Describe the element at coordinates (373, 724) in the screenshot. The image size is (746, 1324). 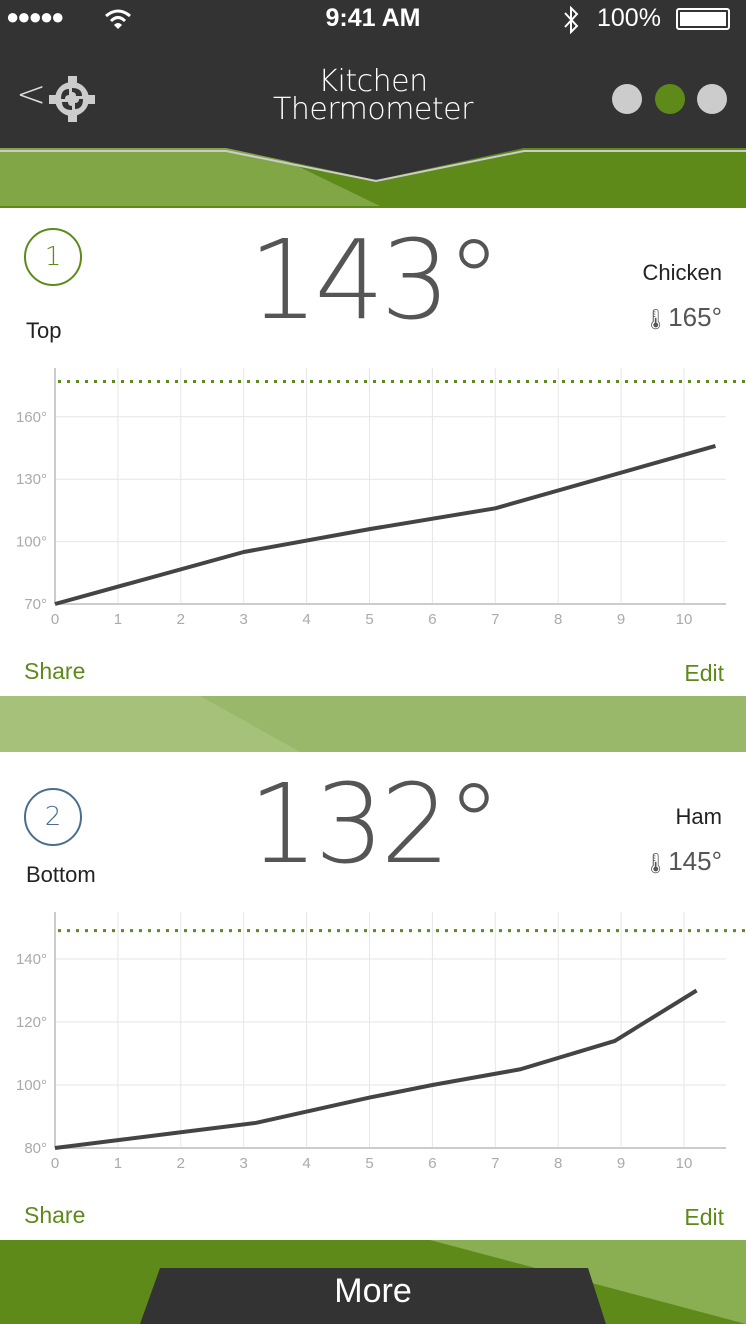
I see `divider-banner` at that location.